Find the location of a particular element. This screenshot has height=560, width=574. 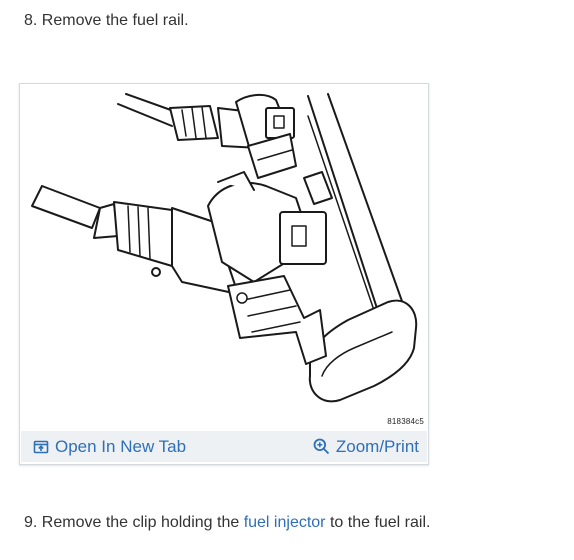

open-new-tab-icon is located at coordinates (41, 447).